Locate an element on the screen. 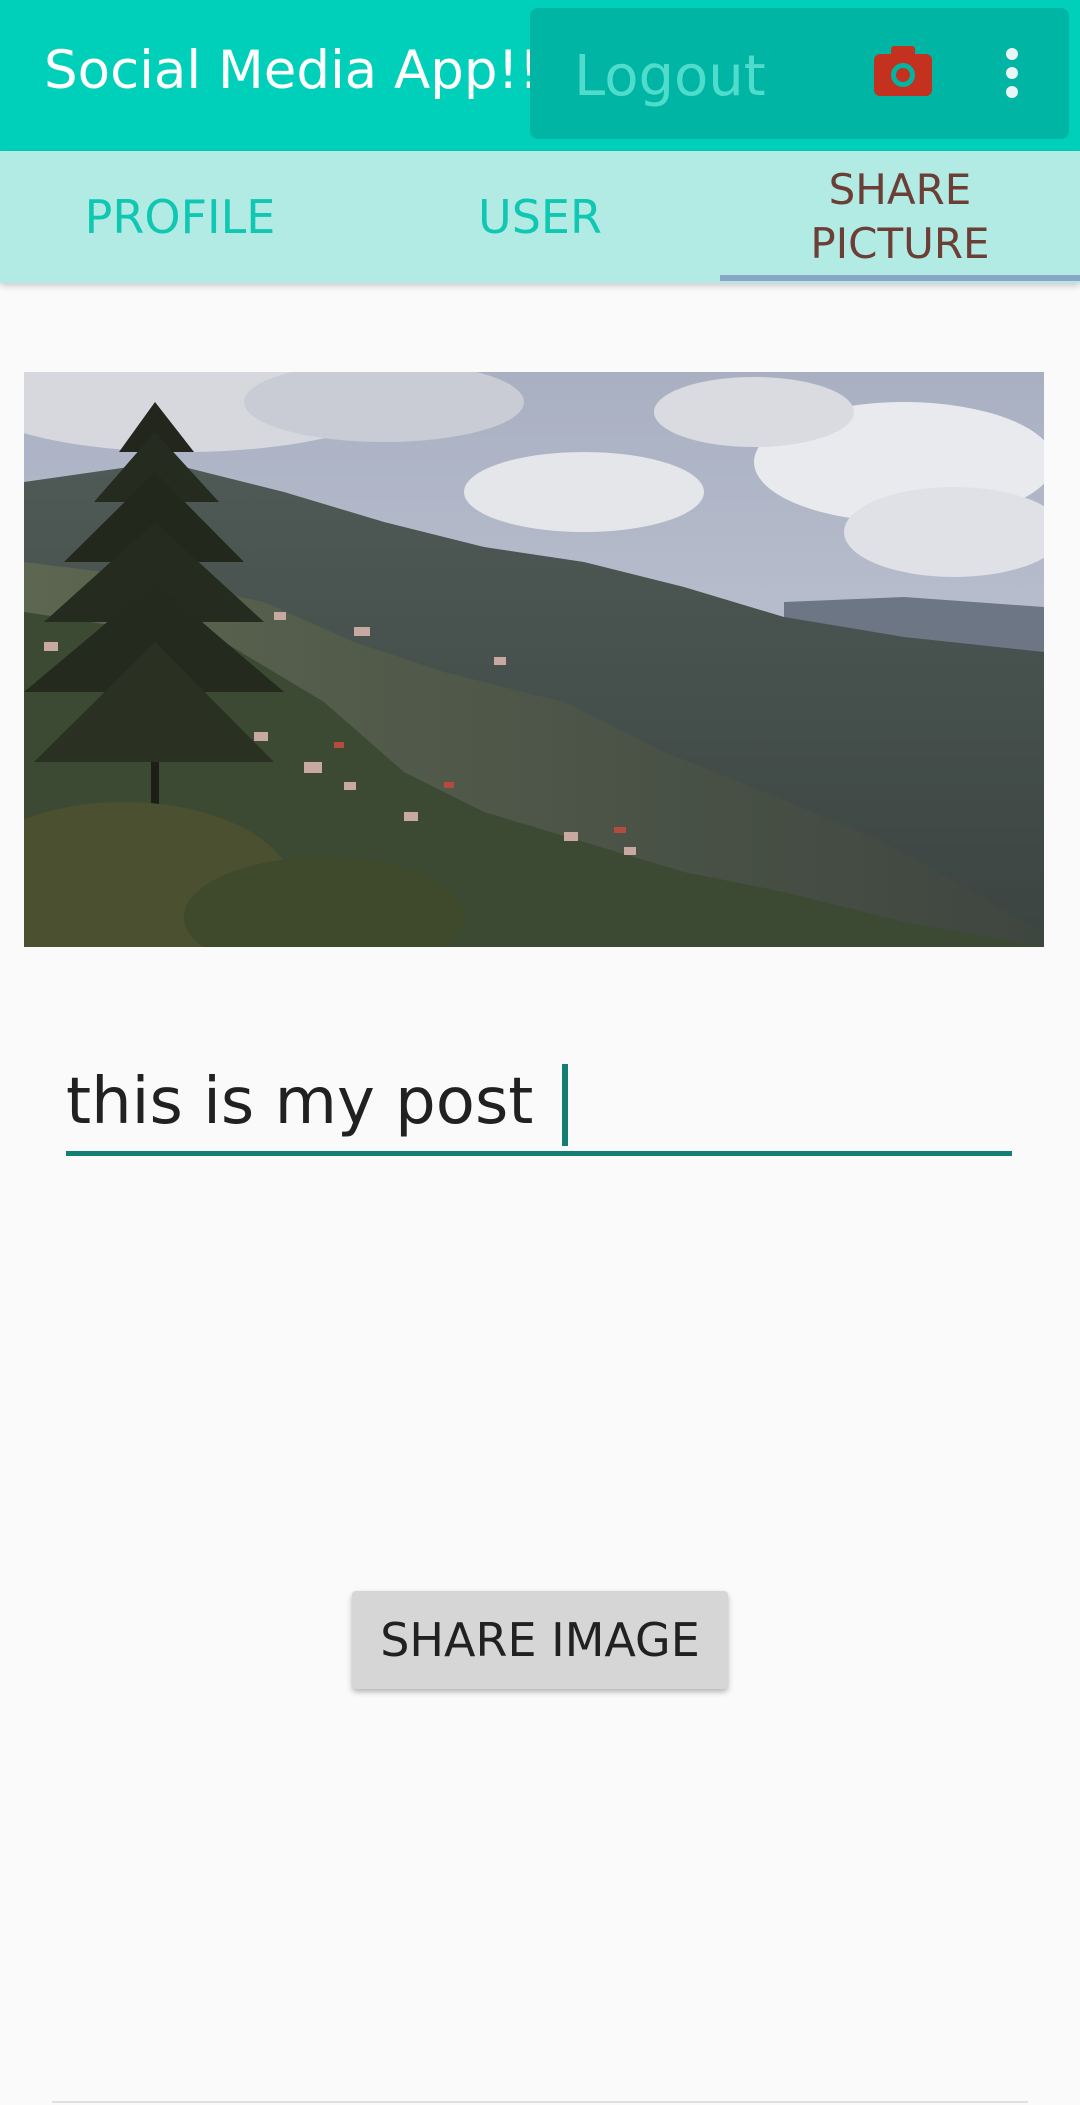 The image size is (1080, 2105). app-title: Social Media App!!! is located at coordinates (303, 70).